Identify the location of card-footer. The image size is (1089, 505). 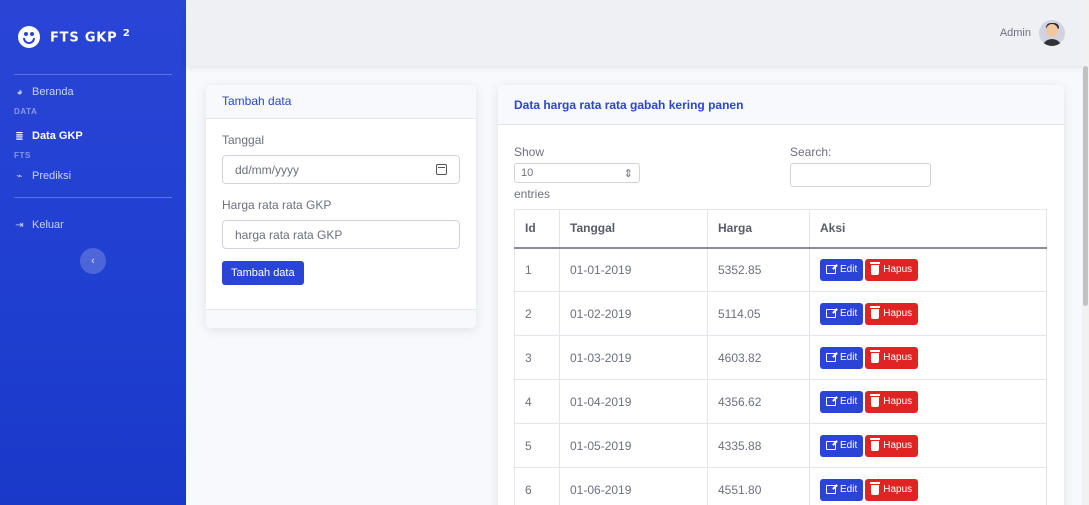
(341, 318).